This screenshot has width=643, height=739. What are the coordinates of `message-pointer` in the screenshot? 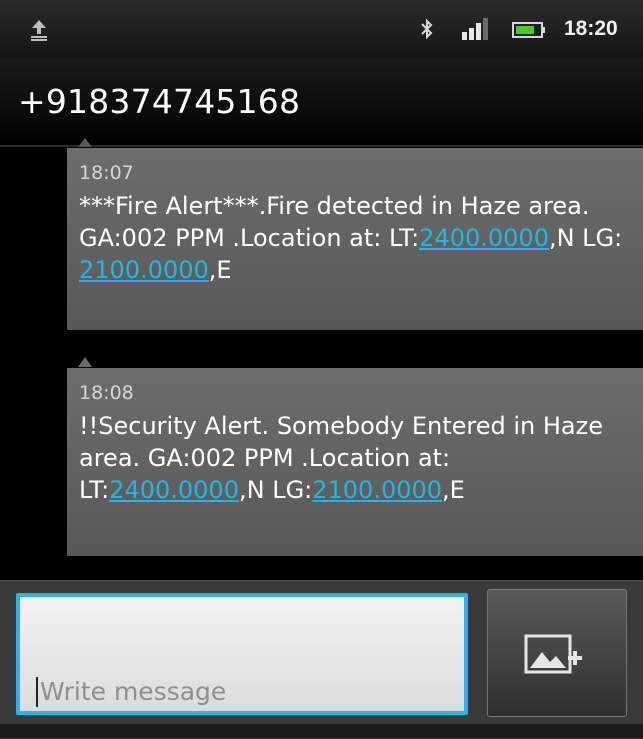 It's located at (85, 362).